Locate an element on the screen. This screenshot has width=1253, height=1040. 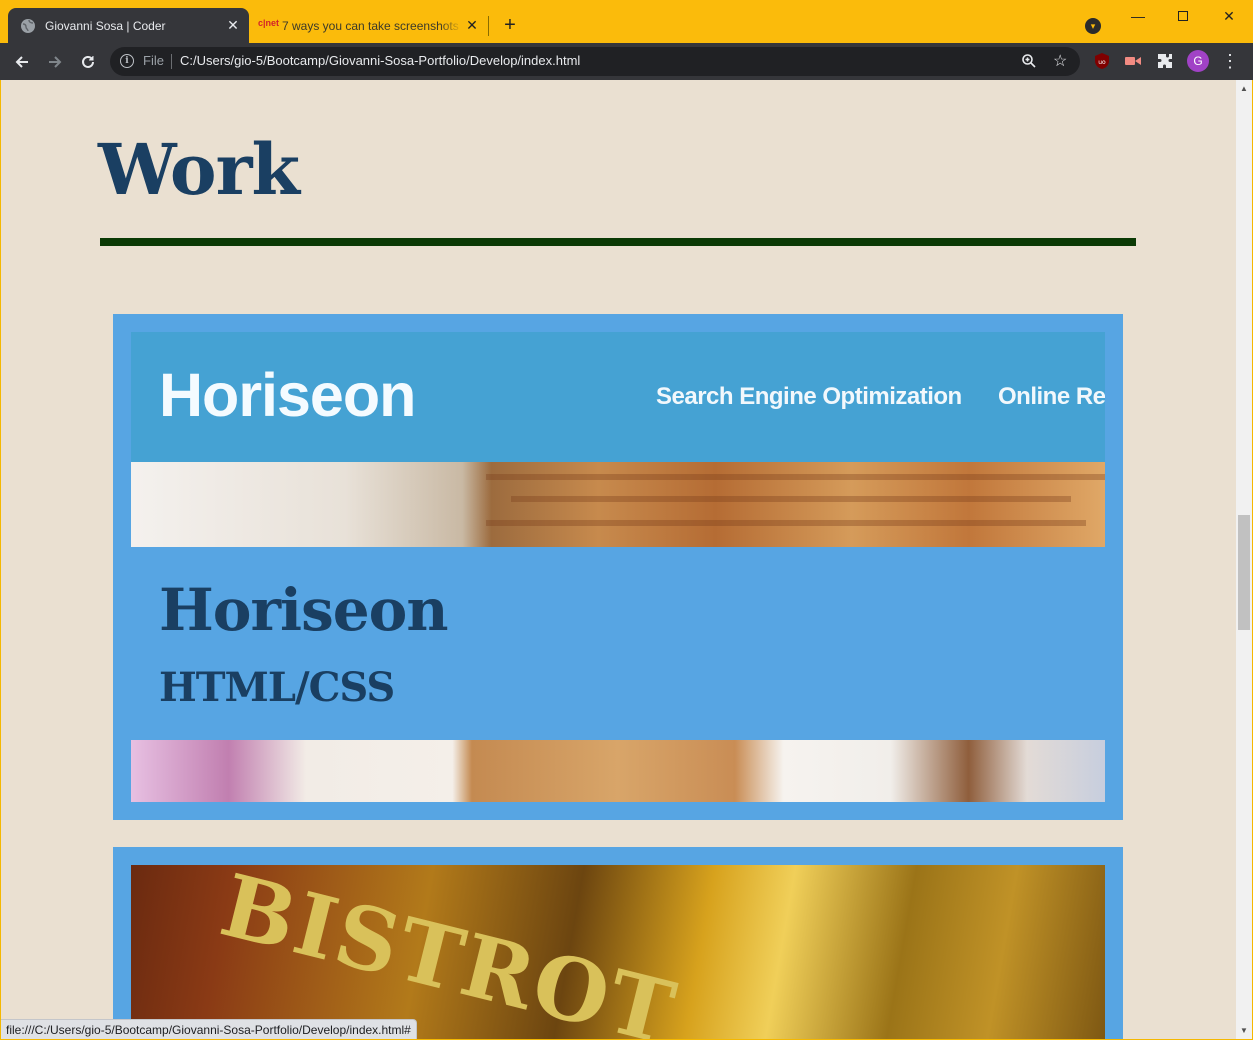
screenshot-hero-photo is located at coordinates (618, 504).